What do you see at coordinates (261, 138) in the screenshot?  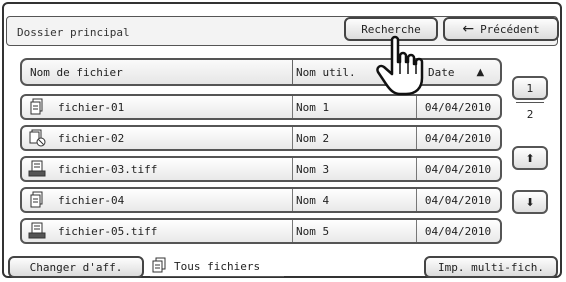 I see `table-row: fichier-02 Nom 2 04/04/2010` at bounding box center [261, 138].